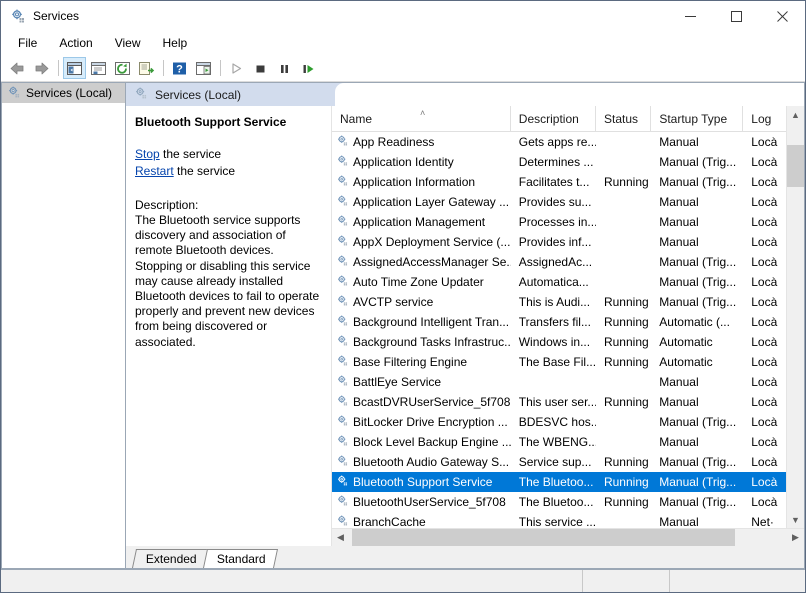  I want to click on scroll-up-arrow-icon: ▲, so click(795, 114).